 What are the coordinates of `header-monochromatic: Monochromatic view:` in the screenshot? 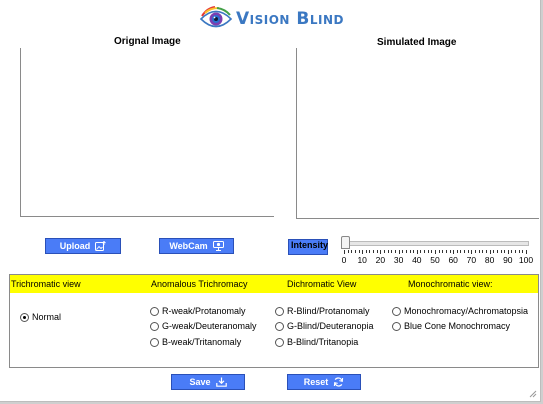 It's located at (450, 284).